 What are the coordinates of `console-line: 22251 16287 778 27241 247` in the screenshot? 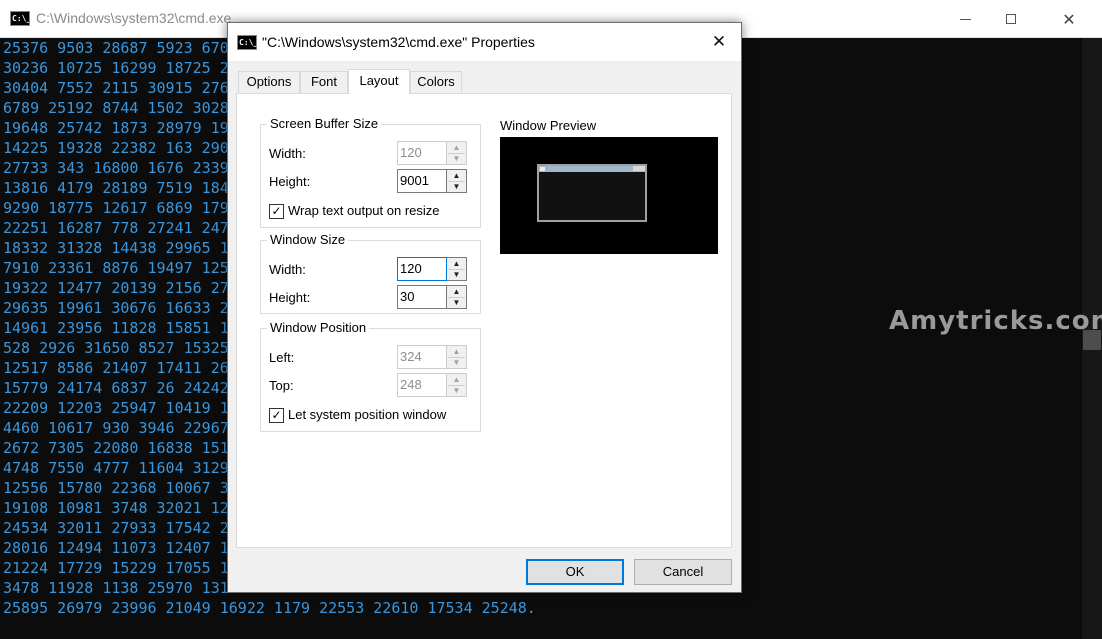 It's located at (116, 228).